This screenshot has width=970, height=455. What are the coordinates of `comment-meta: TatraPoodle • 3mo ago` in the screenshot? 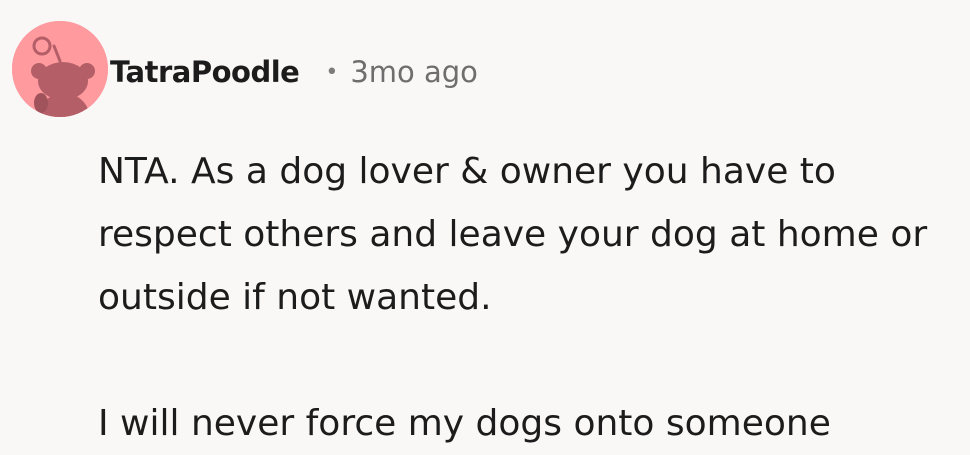 It's located at (294, 72).